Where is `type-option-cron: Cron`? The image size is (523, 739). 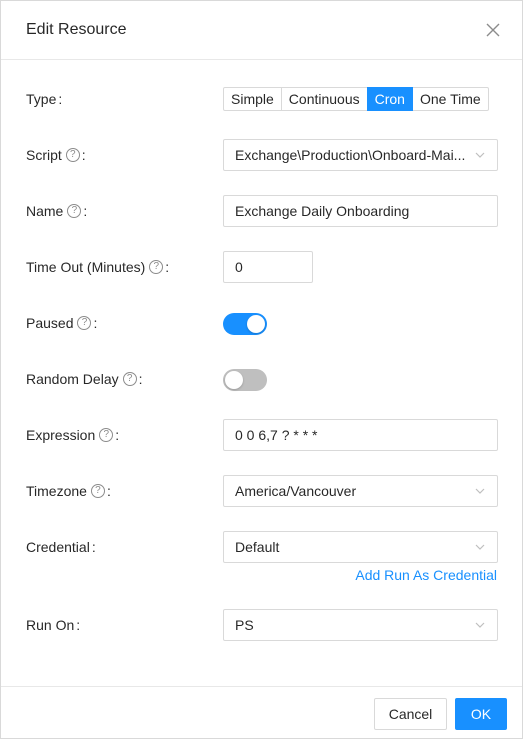 type-option-cron: Cron is located at coordinates (389, 99).